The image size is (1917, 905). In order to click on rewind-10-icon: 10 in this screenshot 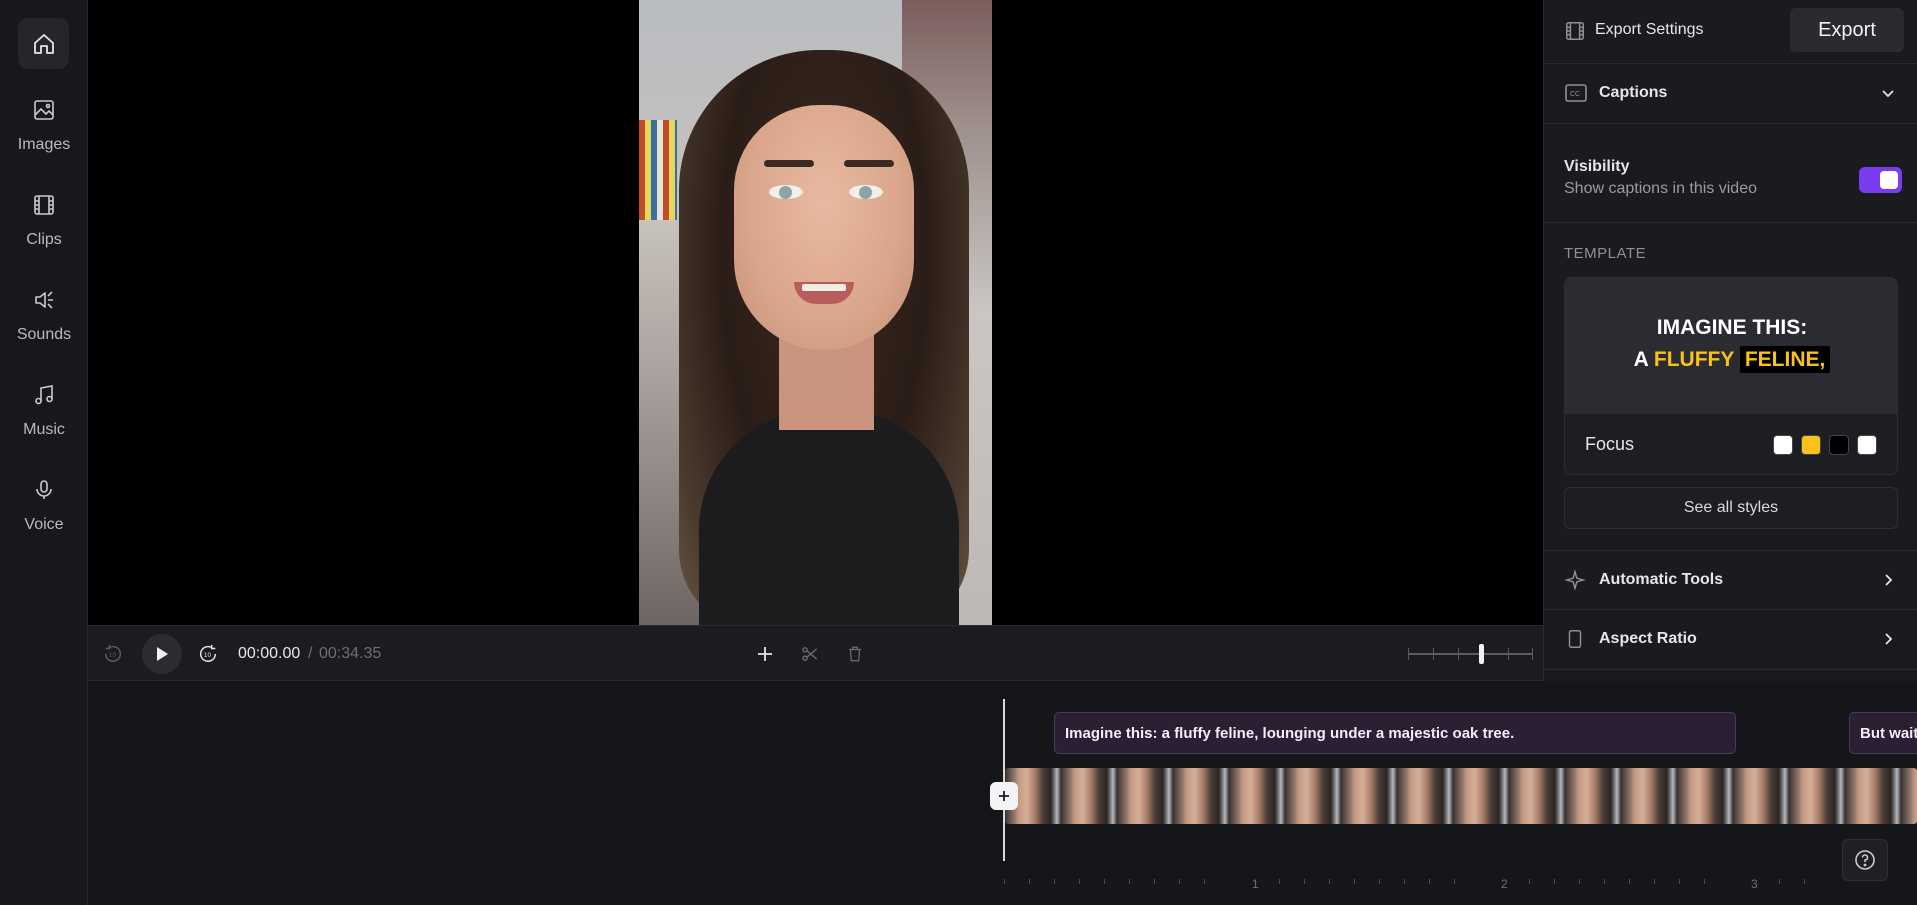, I will do `click(113, 653)`.